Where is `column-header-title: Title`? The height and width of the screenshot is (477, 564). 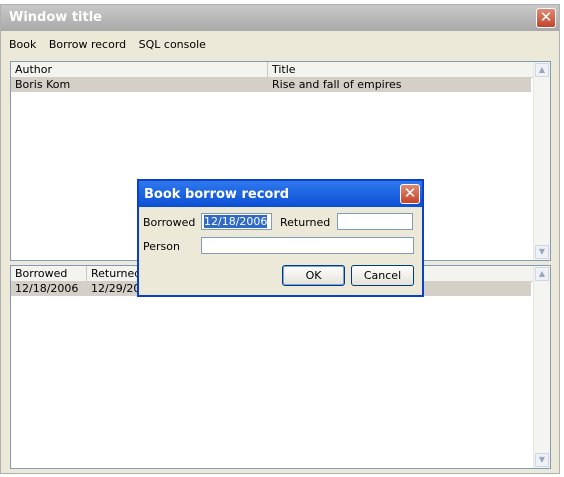
column-header-title: Title is located at coordinates (401, 69).